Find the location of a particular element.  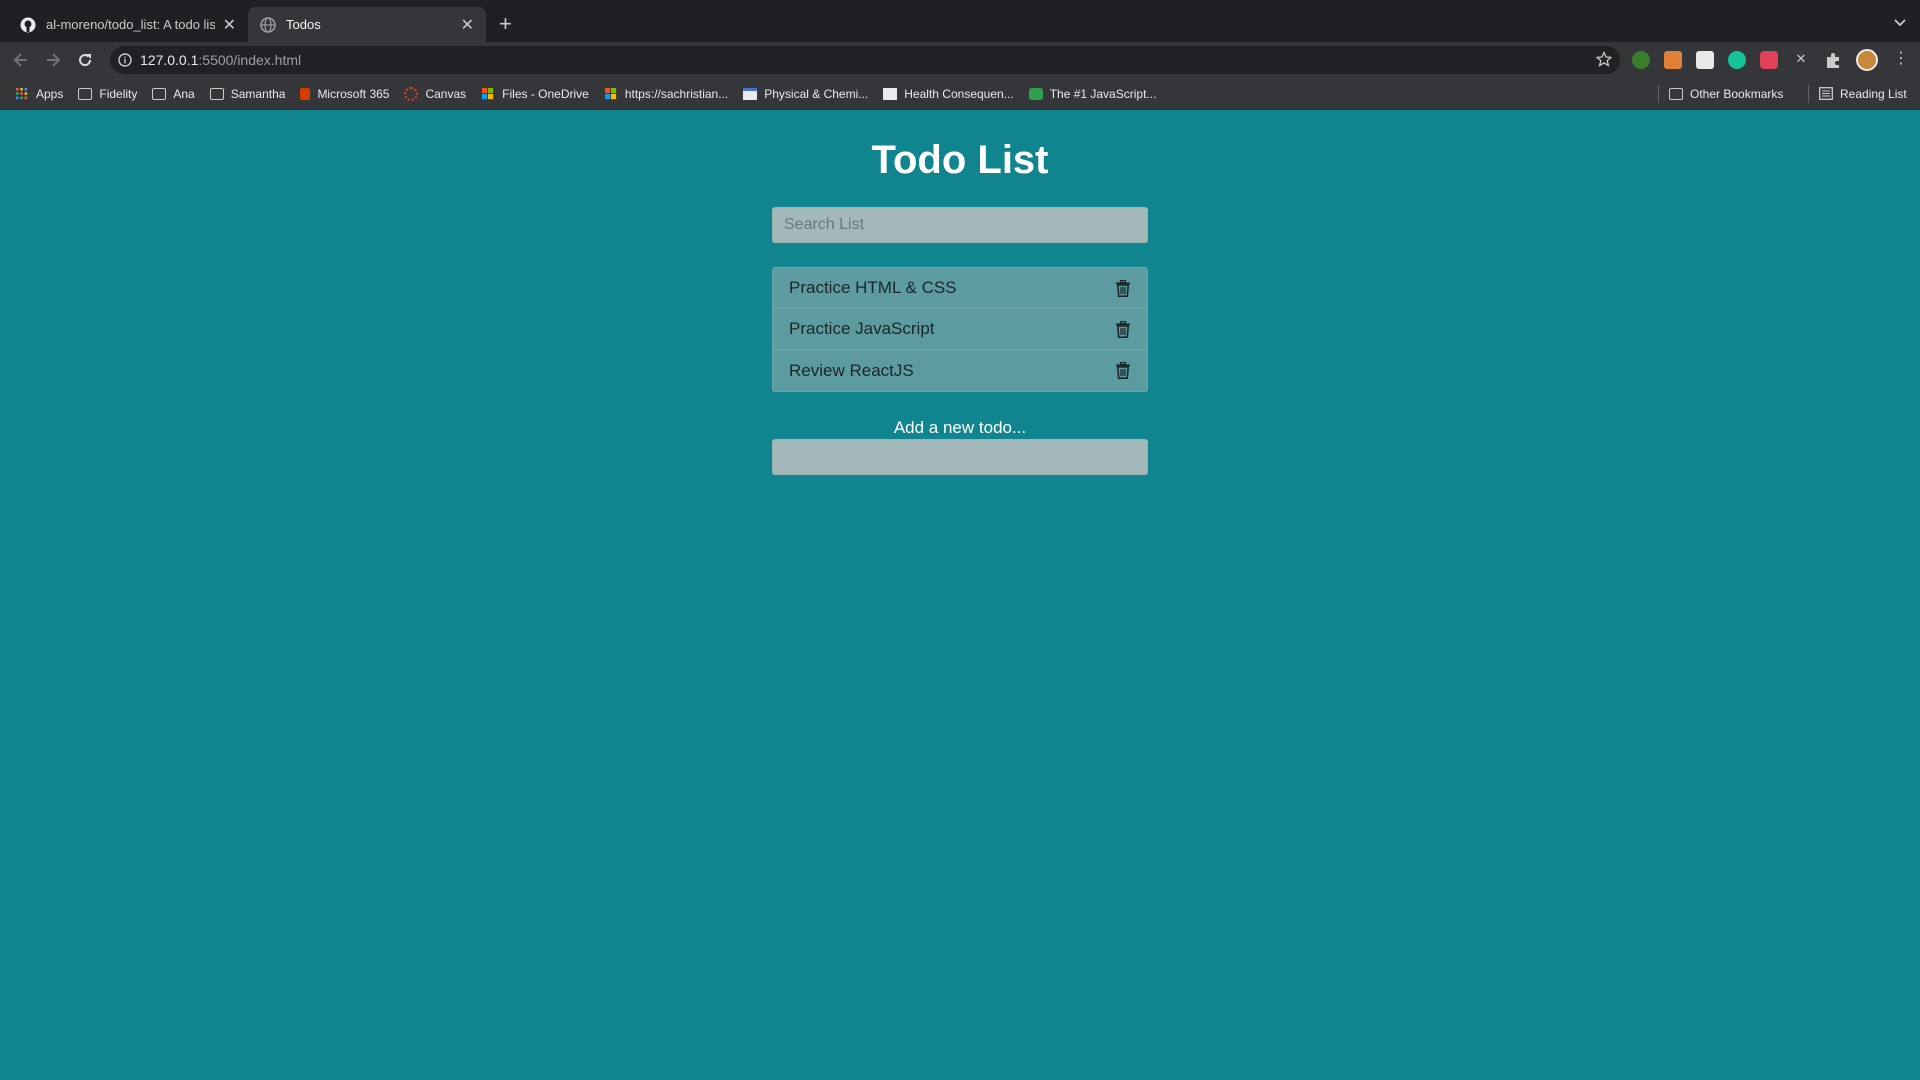

bookmark-ana: Ana is located at coordinates (173, 93).